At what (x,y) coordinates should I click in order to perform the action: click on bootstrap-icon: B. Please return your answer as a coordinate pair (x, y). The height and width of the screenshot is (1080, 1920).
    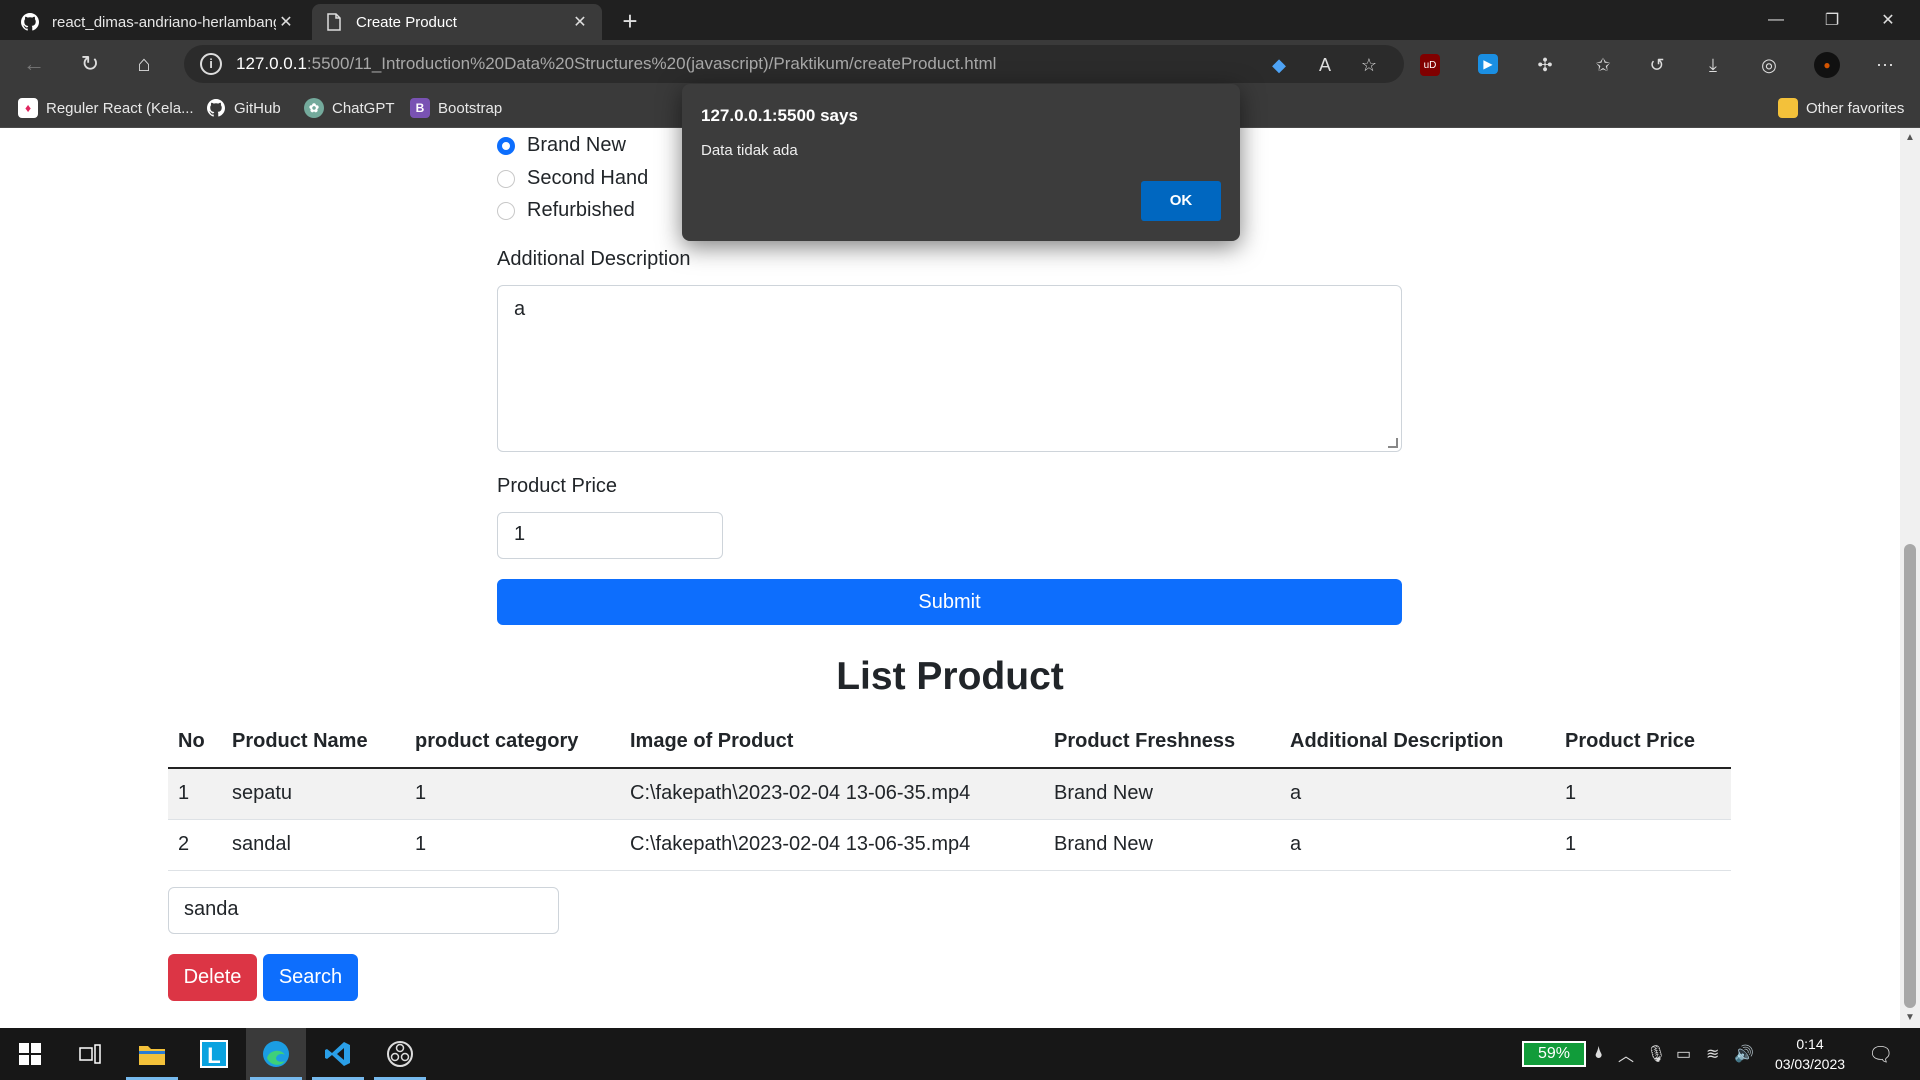
    Looking at the image, I should click on (420, 108).